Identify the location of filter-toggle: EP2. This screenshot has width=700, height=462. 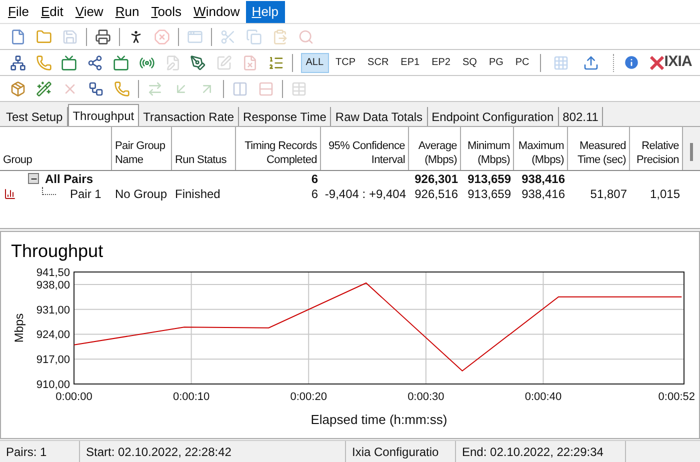
(441, 62).